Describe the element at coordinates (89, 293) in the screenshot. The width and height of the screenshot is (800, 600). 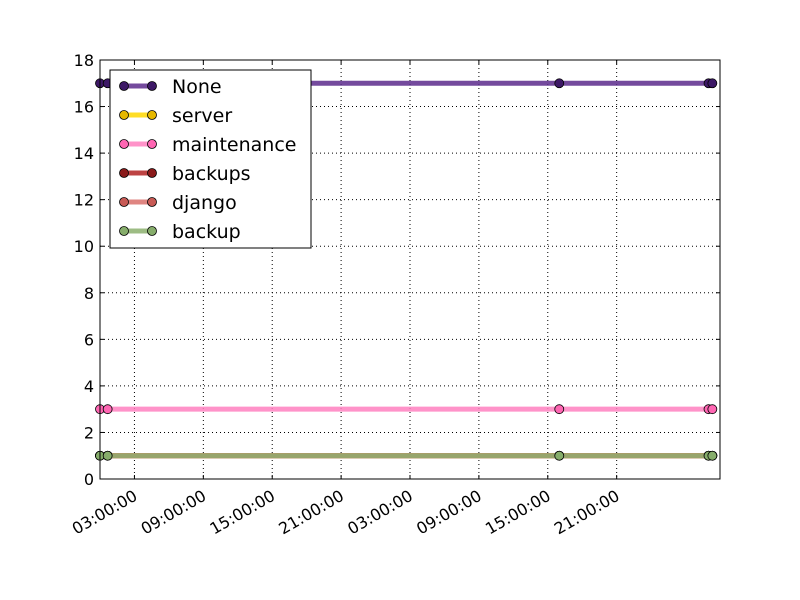
I see `y-tick-label: 8` at that location.